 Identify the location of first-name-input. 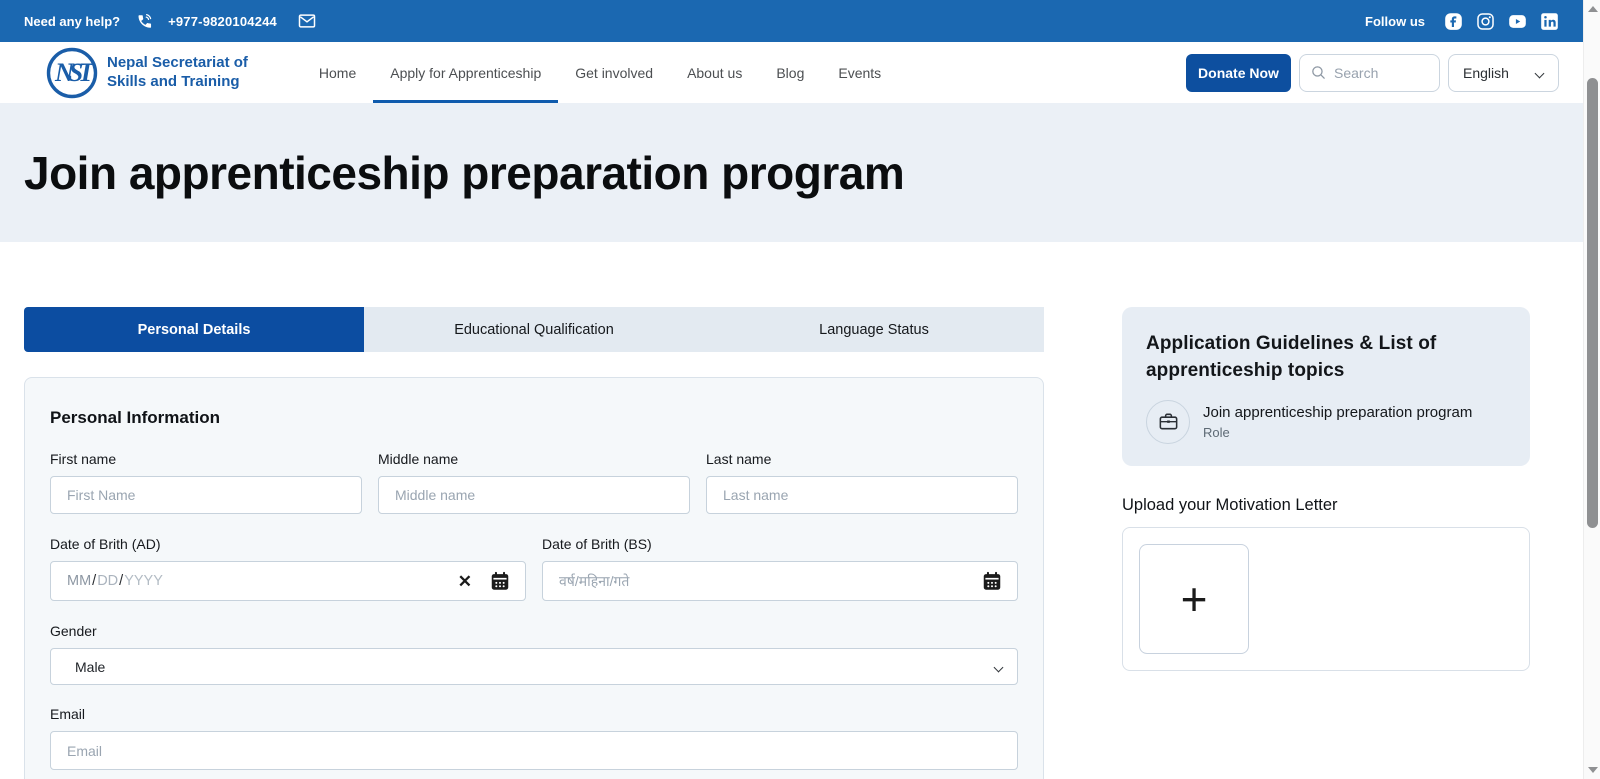
(206, 495).